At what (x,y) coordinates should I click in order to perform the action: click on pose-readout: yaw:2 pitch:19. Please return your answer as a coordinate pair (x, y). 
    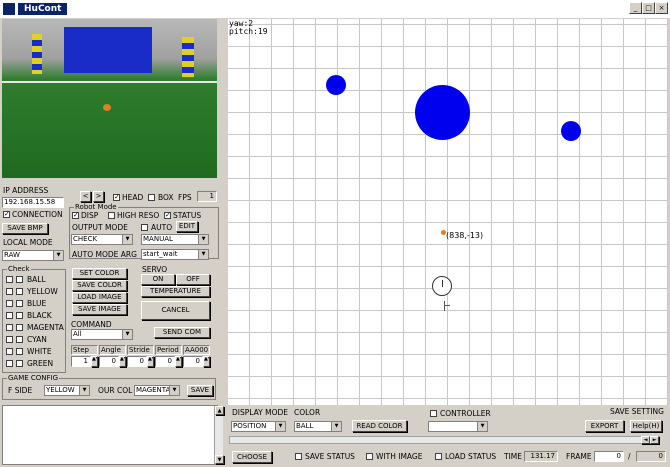
    Looking at the image, I should click on (248, 28).